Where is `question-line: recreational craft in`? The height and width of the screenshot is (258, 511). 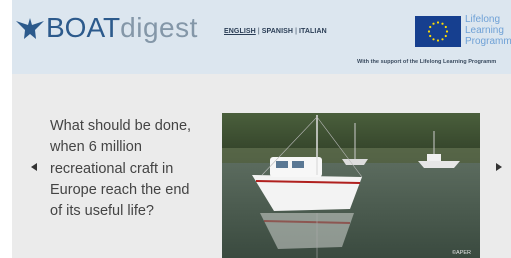
question-line: recreational craft in is located at coordinates (112, 168).